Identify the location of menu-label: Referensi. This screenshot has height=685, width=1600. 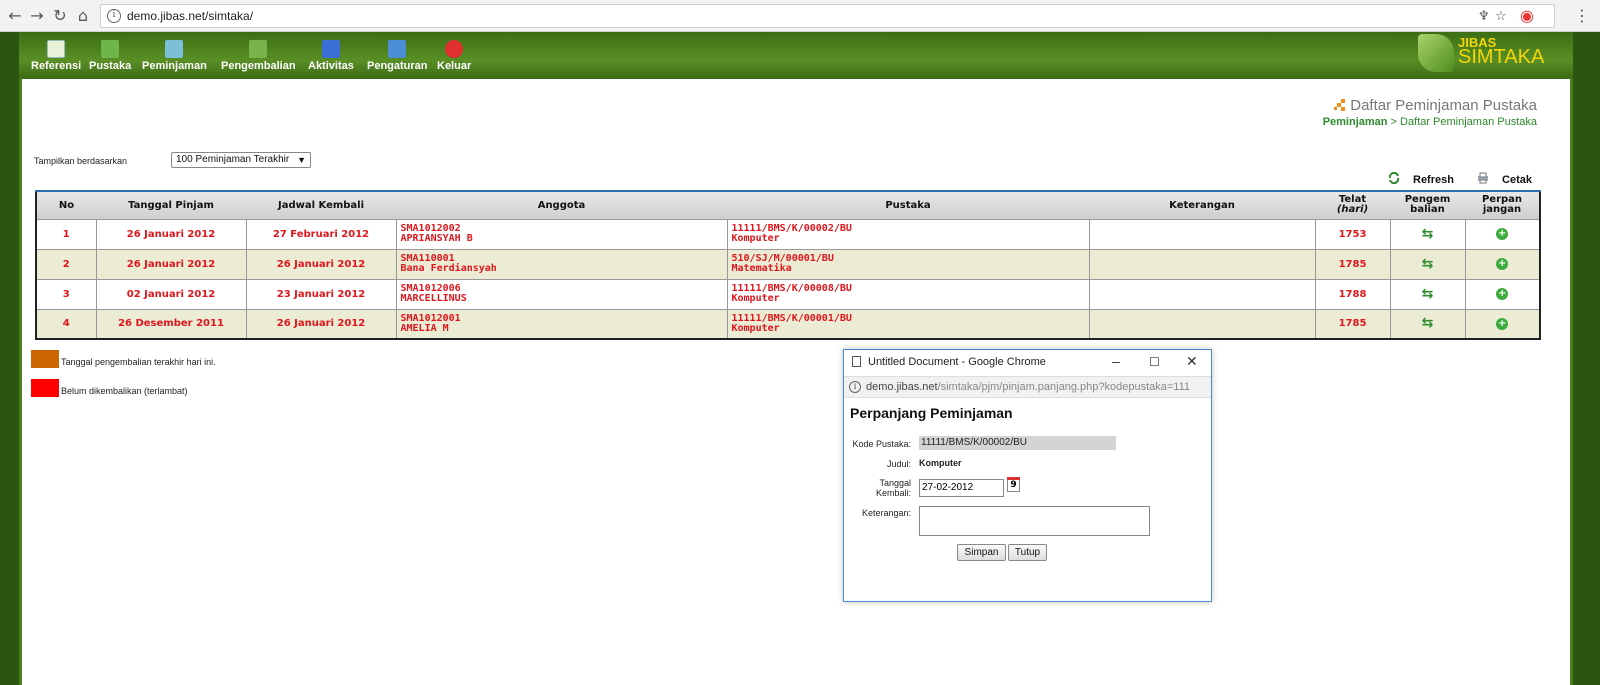
(56, 66).